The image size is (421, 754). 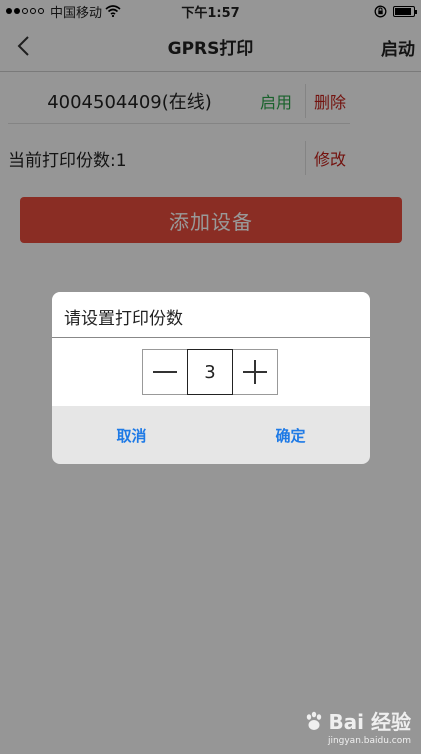 I want to click on watermark: Bai 经验 jingyan.baidu.com, so click(x=357, y=726).